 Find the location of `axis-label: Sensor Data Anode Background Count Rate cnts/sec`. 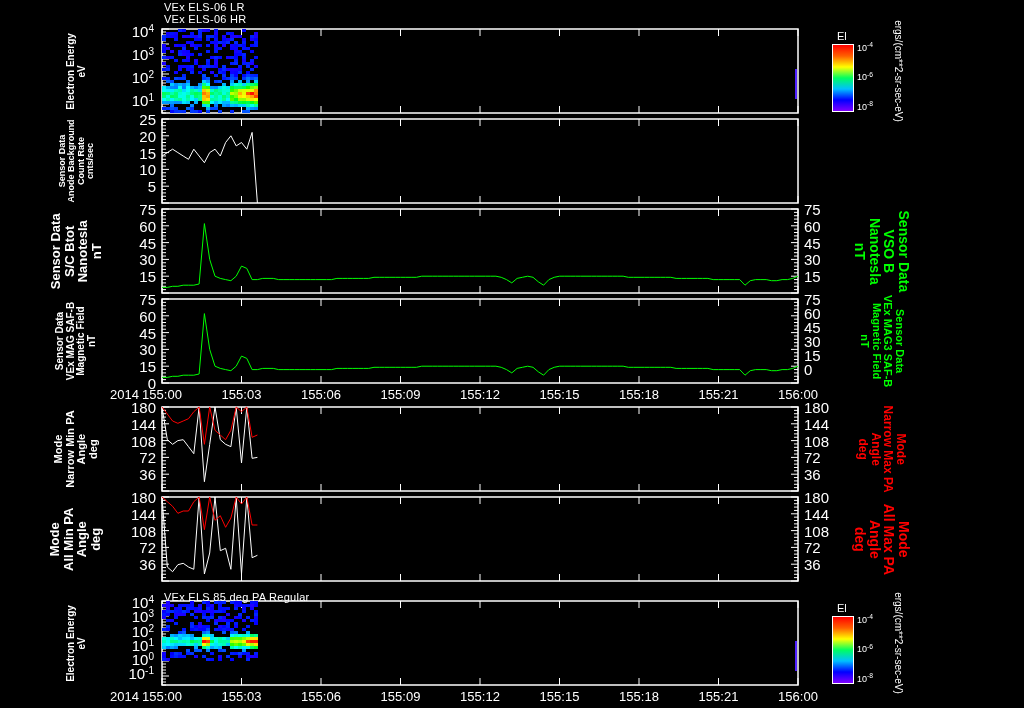

axis-label: Sensor Data Anode Background Count Rate cnts/sec is located at coordinates (76, 161).